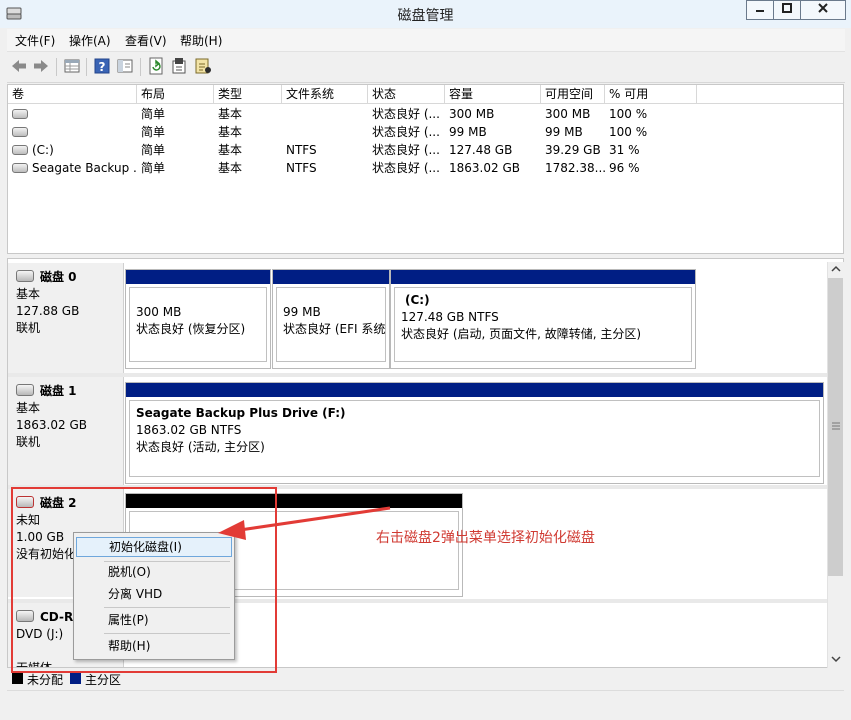 Image resolution: width=851 pixels, height=720 pixels. I want to click on help-icon: ?, so click(102, 66).